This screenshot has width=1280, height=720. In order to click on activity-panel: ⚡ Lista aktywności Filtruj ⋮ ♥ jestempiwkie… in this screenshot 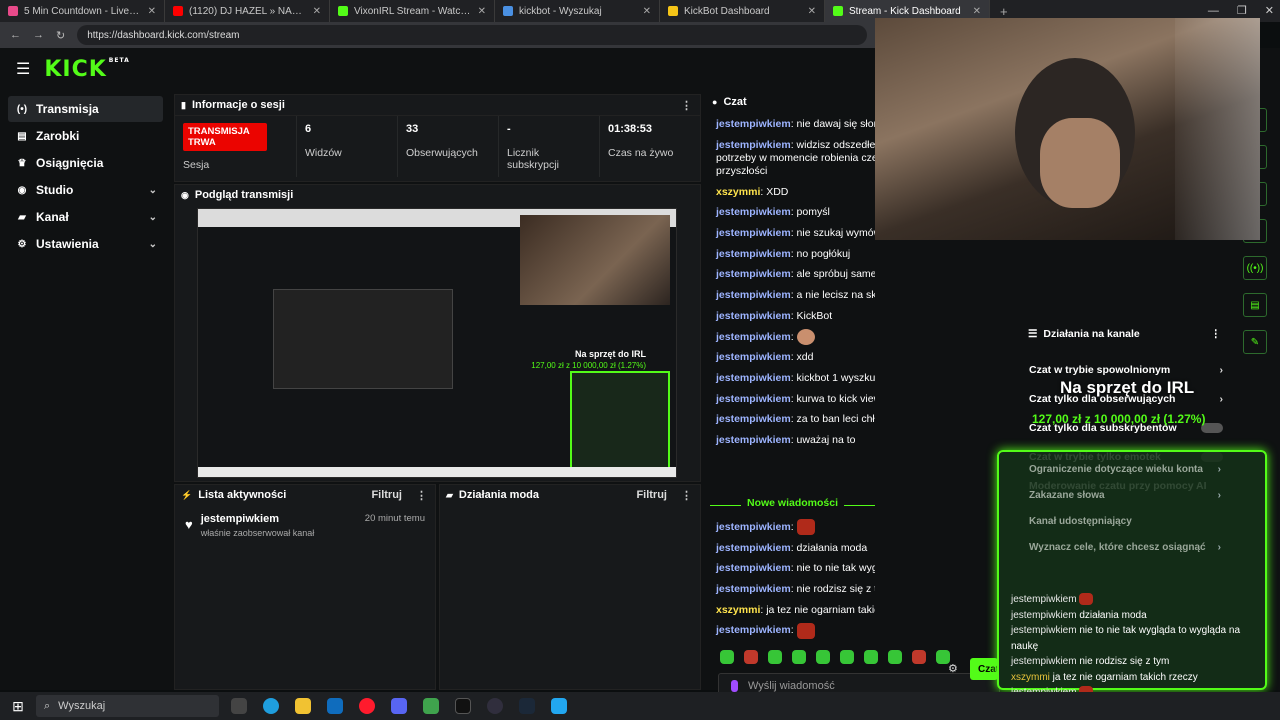, I will do `click(305, 587)`.